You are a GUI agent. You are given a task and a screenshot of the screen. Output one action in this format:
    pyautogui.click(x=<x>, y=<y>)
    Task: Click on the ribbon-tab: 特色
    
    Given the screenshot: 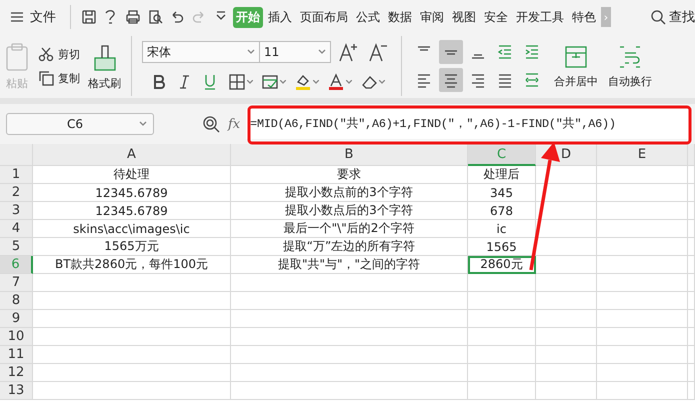 What is the action you would take?
    pyautogui.click(x=584, y=17)
    